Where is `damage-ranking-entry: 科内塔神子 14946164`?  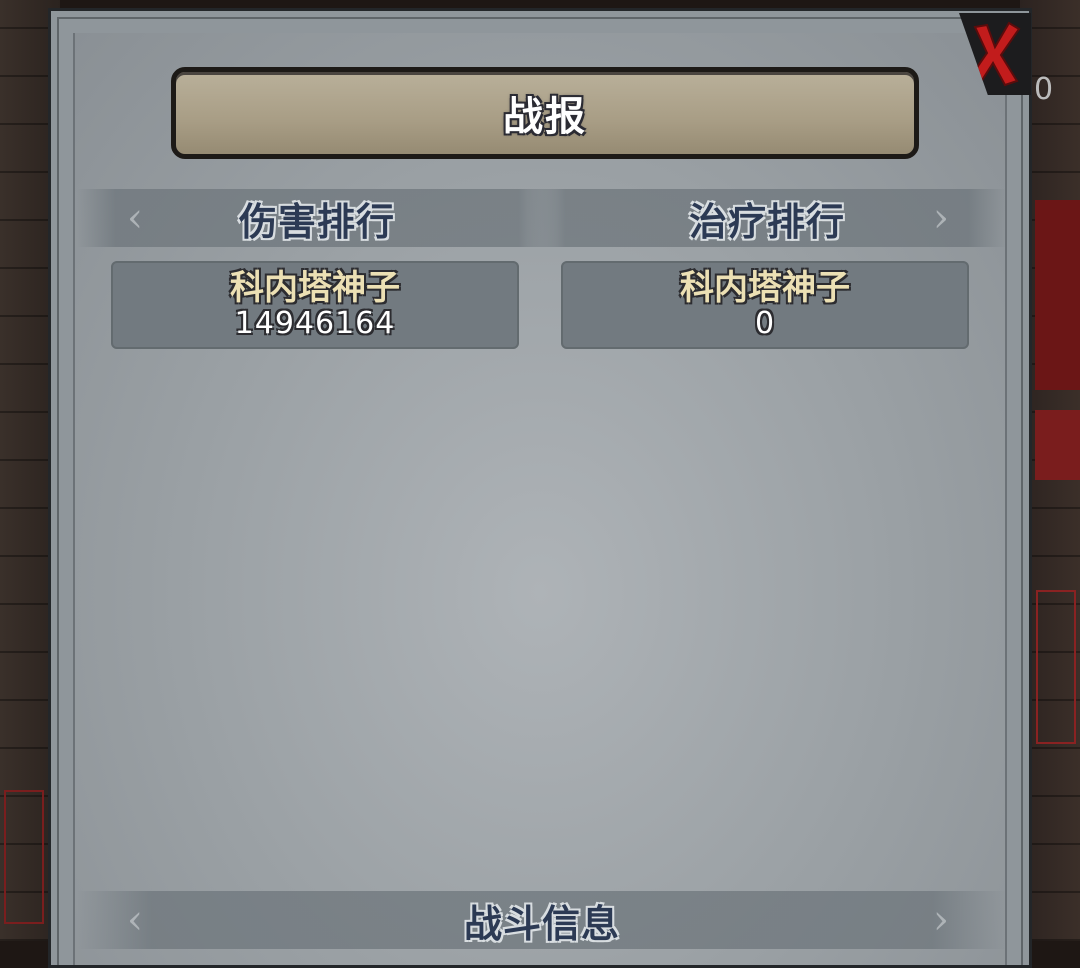
damage-ranking-entry: 科内塔神子 14946164 is located at coordinates (315, 305).